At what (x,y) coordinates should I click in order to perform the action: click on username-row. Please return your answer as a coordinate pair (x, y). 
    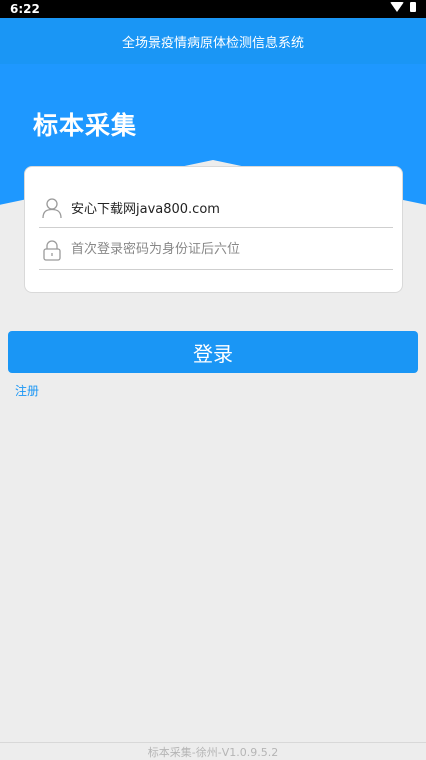
    Looking at the image, I should click on (216, 207).